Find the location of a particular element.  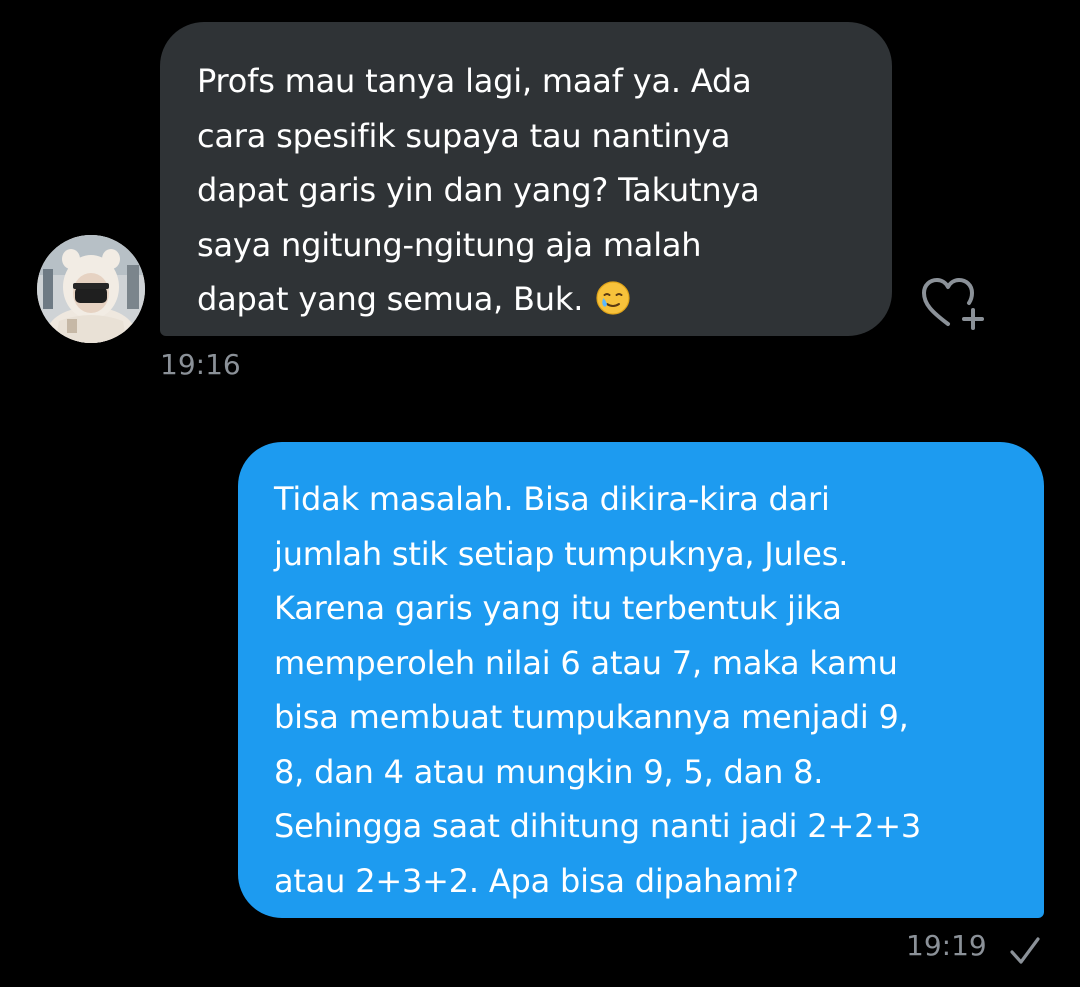

smiling-face-with-tear-emoji: 🥲 is located at coordinates (613, 296).